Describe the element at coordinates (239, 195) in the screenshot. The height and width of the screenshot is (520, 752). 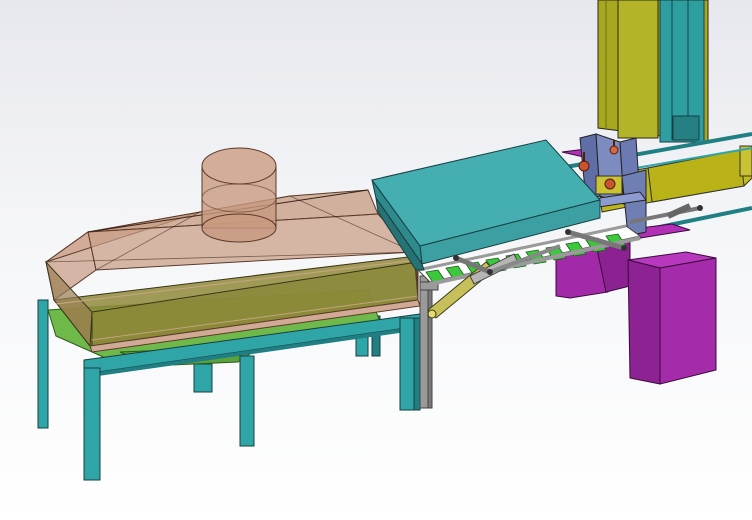
I see `exhaust-duct` at that location.